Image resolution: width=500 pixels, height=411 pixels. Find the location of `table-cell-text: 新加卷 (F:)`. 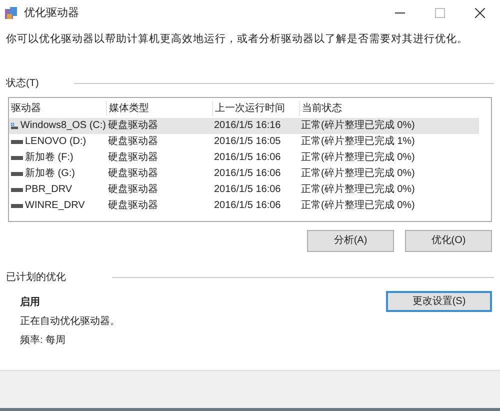

table-cell-text: 新加卷 (F:) is located at coordinates (49, 158).